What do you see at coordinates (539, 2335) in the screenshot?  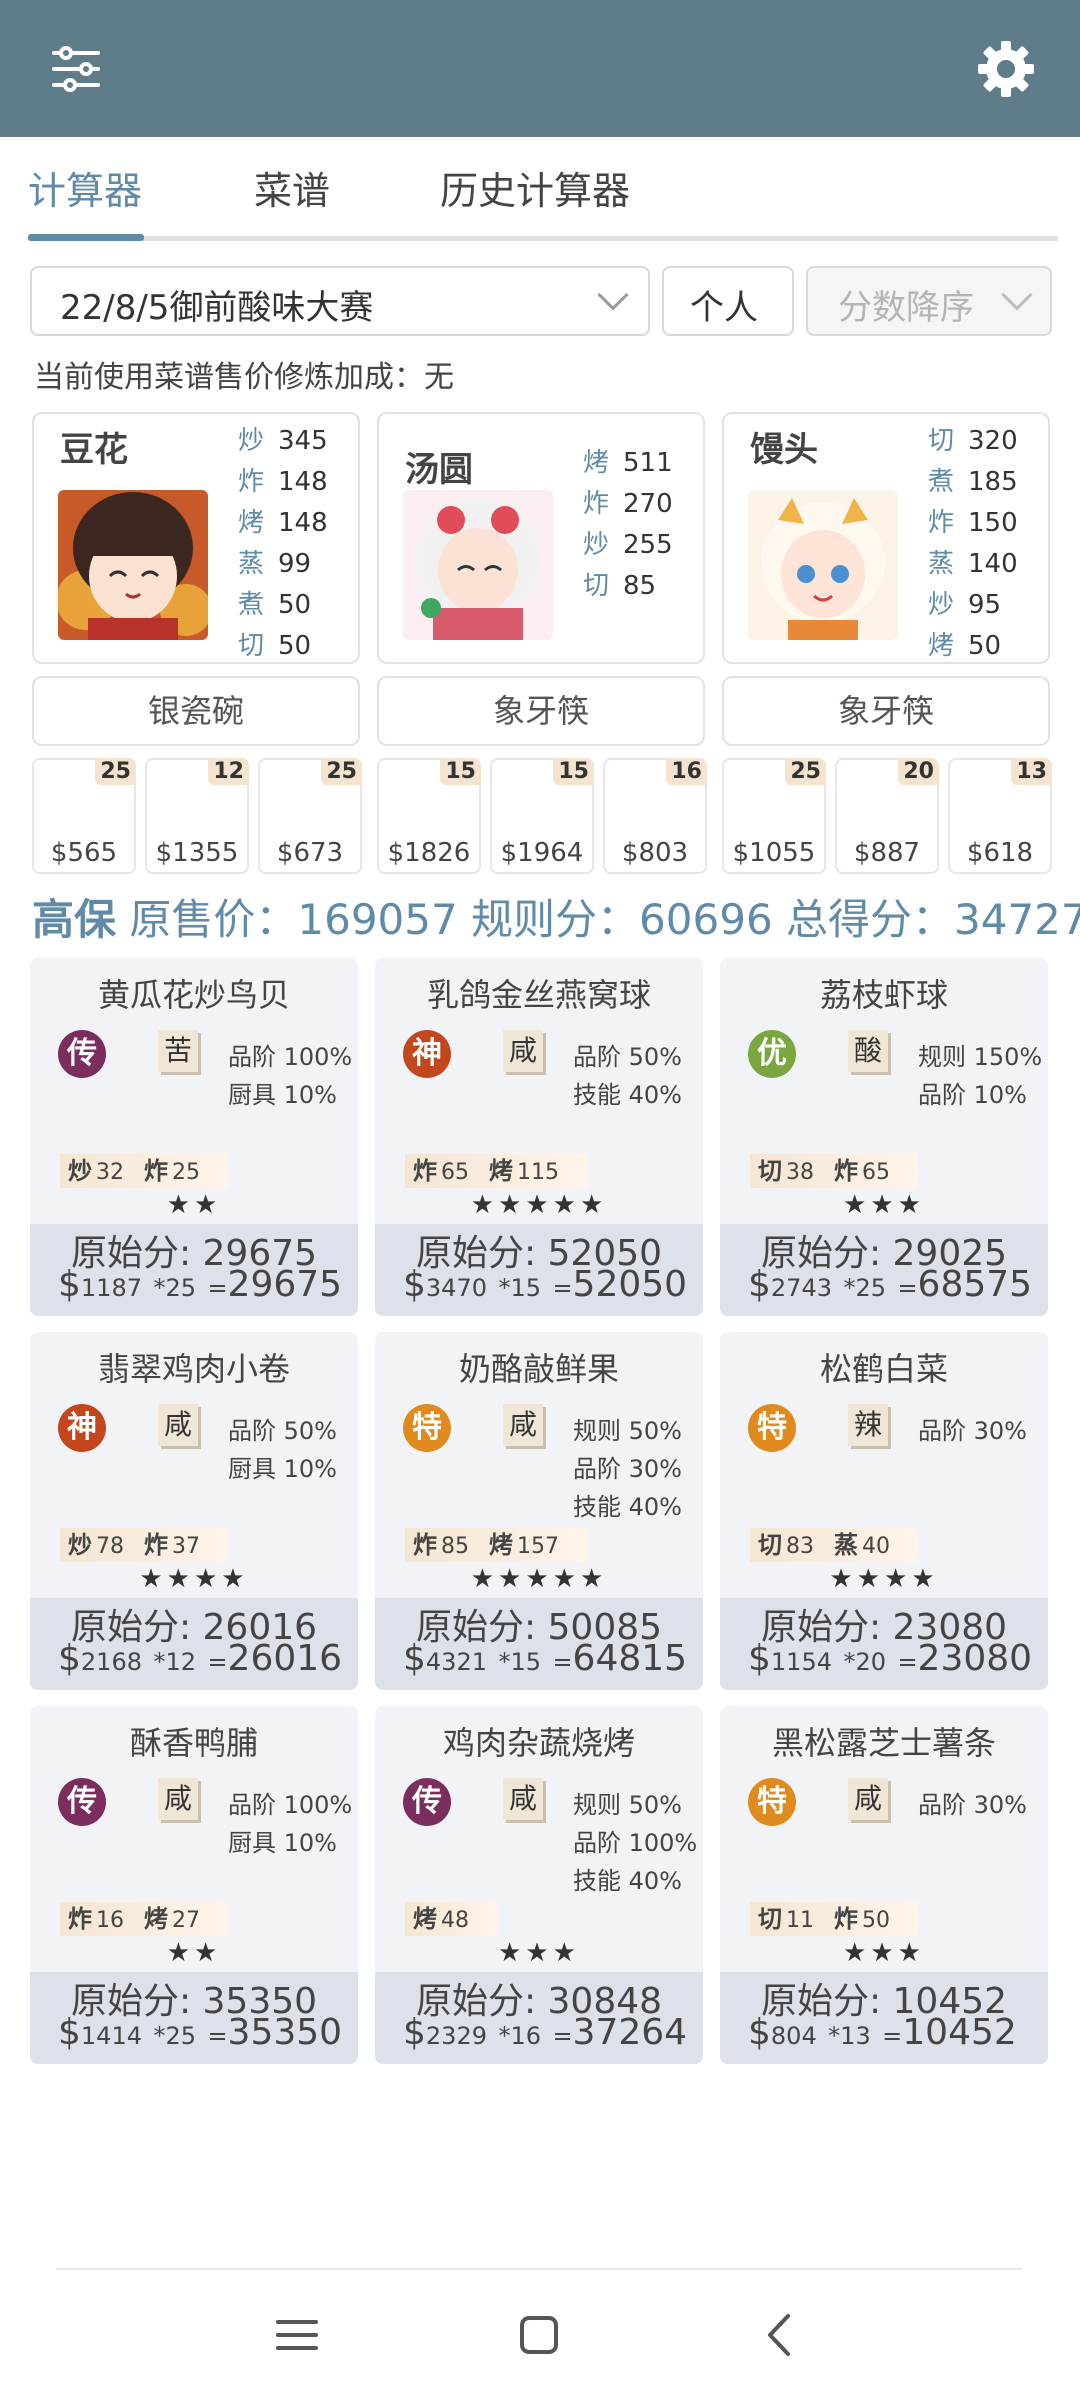 I see `home-icon` at bounding box center [539, 2335].